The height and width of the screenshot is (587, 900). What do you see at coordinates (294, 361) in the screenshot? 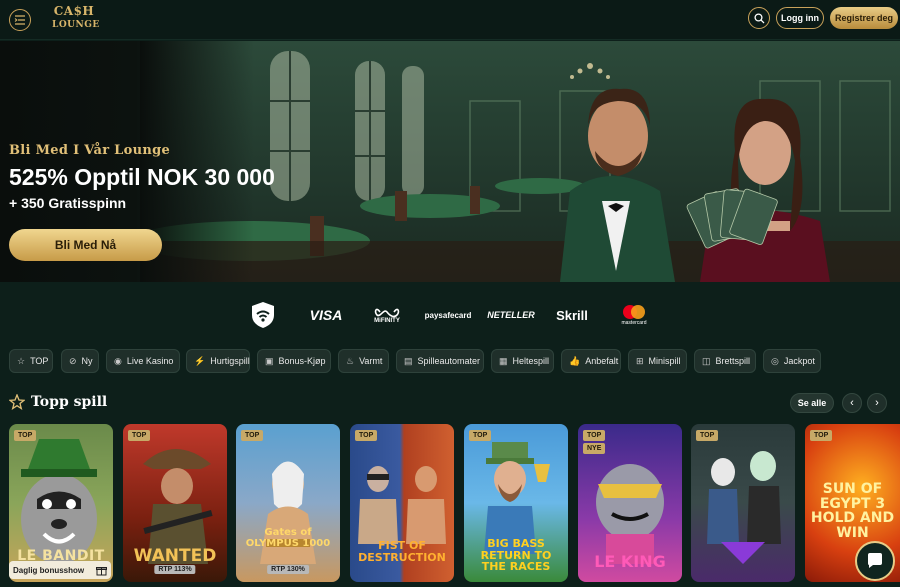
I see `category-bonus-buy: ▣ Bonus-Kjøp` at bounding box center [294, 361].